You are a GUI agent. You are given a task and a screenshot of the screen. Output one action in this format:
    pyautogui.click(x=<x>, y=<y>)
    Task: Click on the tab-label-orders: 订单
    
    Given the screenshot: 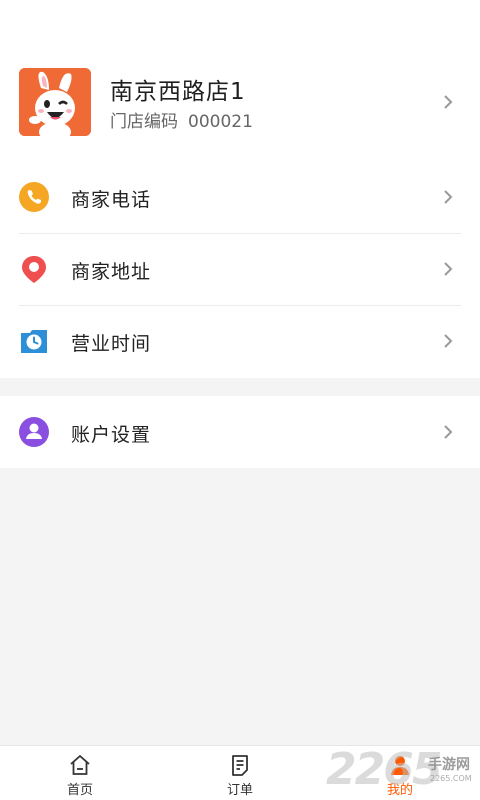 What is the action you would take?
    pyautogui.click(x=239, y=790)
    